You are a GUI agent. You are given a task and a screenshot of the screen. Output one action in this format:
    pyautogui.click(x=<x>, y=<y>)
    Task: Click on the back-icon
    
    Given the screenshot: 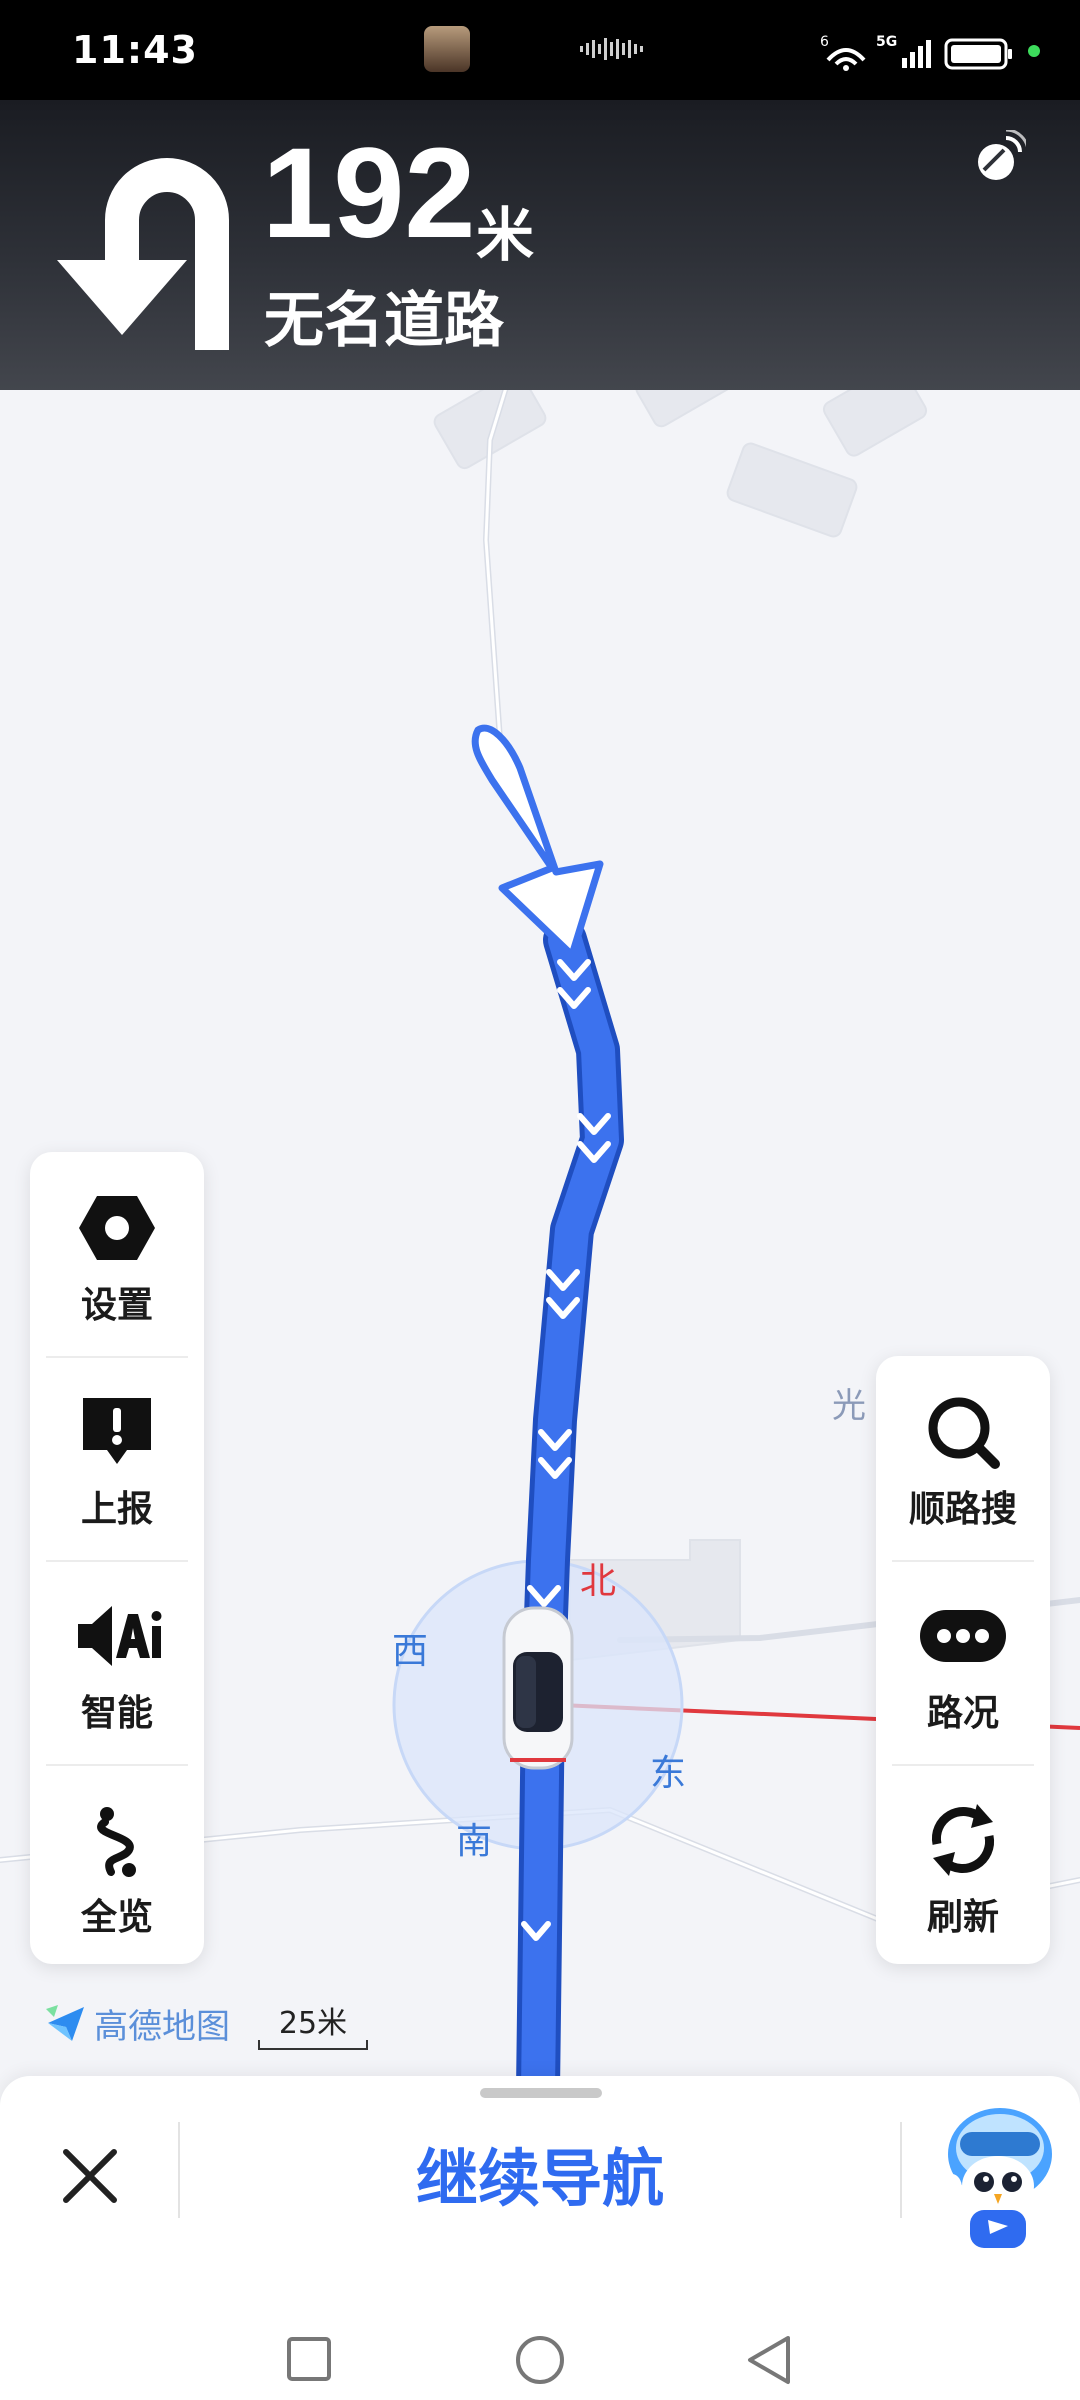 What is the action you would take?
    pyautogui.click(x=769, y=2360)
    